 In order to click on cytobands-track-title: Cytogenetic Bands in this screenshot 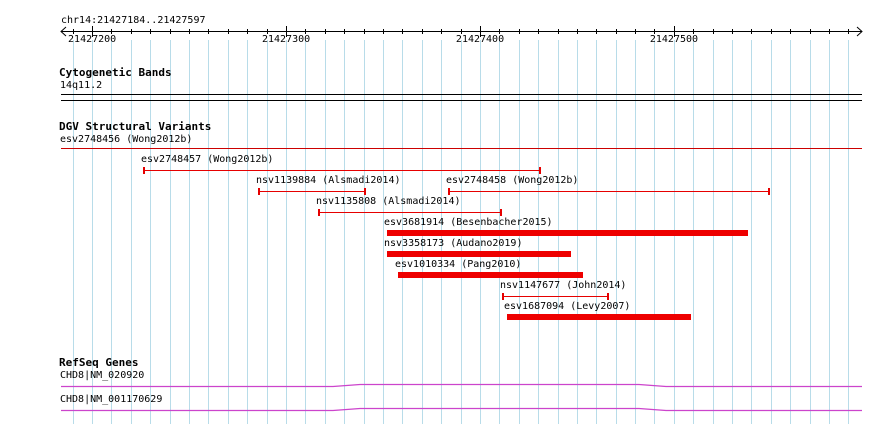, I will do `click(115, 73)`.